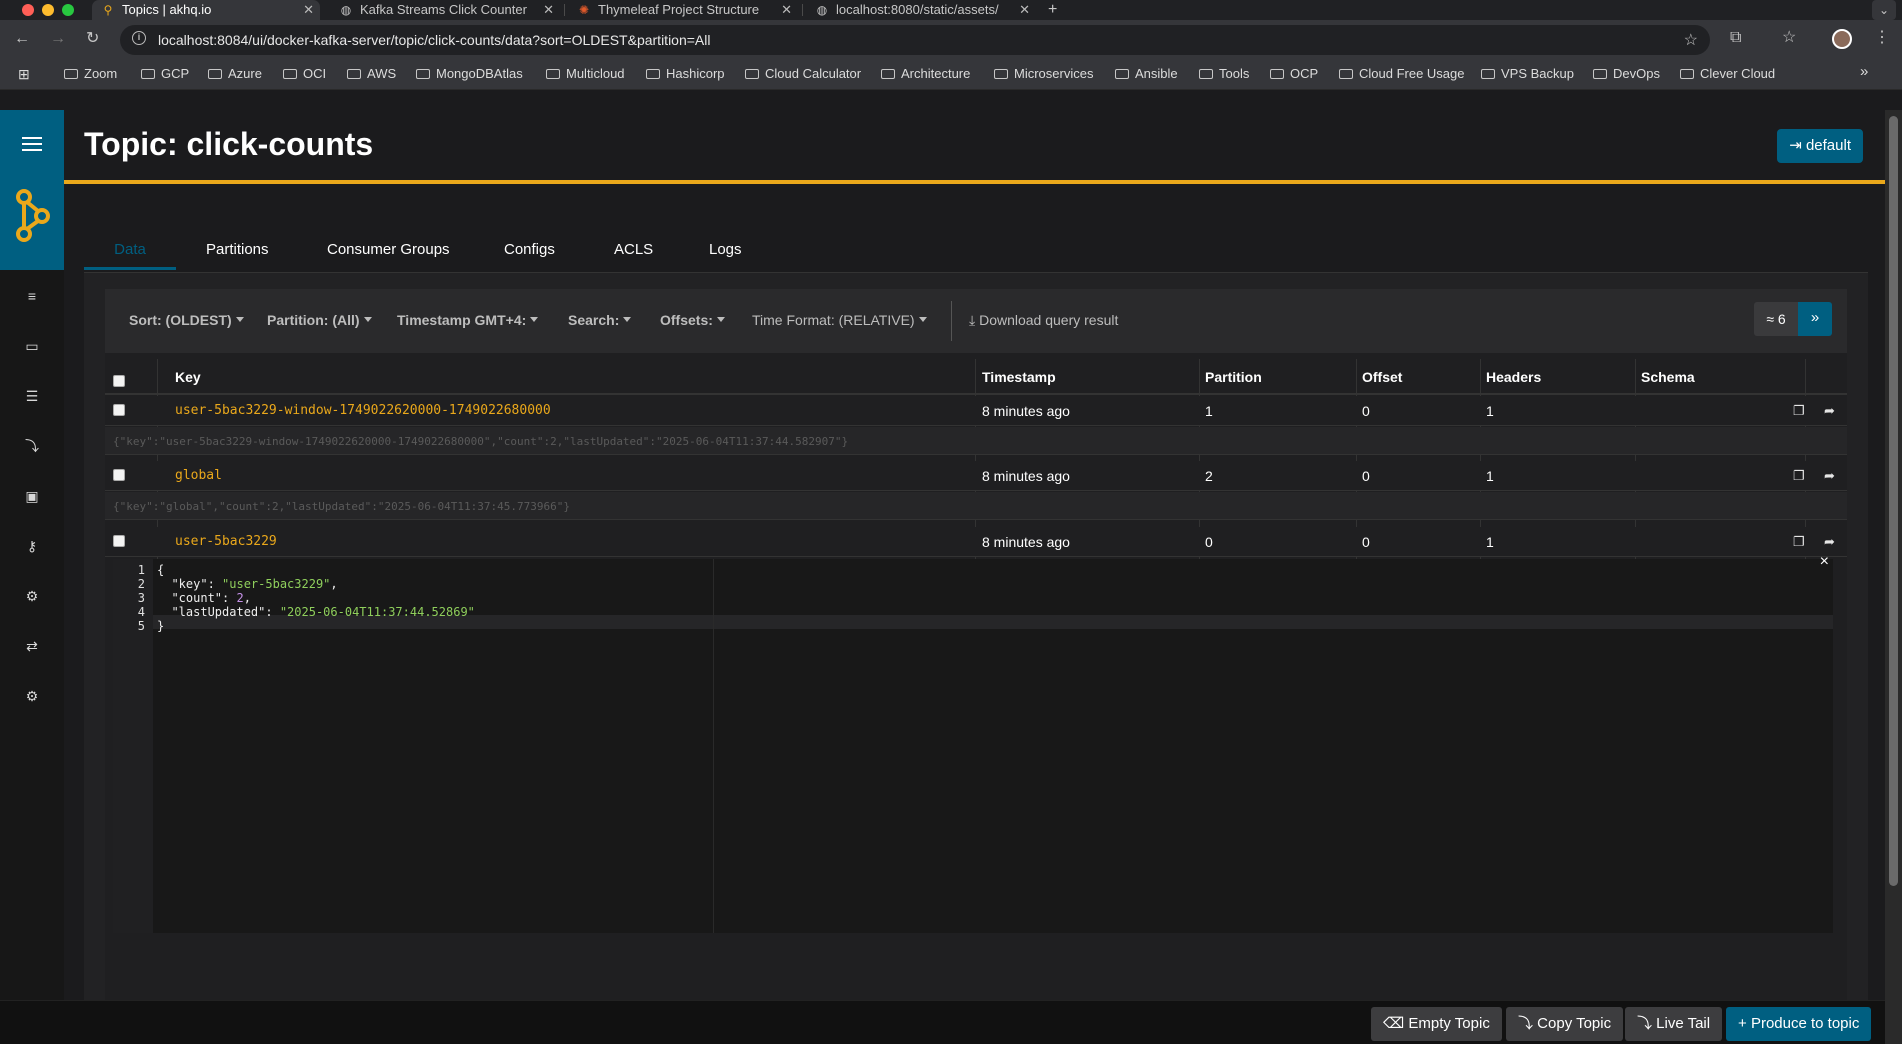 The image size is (1902, 1044). What do you see at coordinates (684, 10) in the screenshot?
I see `browser-tab-thymeleaf: ✺ Thymeleaf Project Structure ✕` at bounding box center [684, 10].